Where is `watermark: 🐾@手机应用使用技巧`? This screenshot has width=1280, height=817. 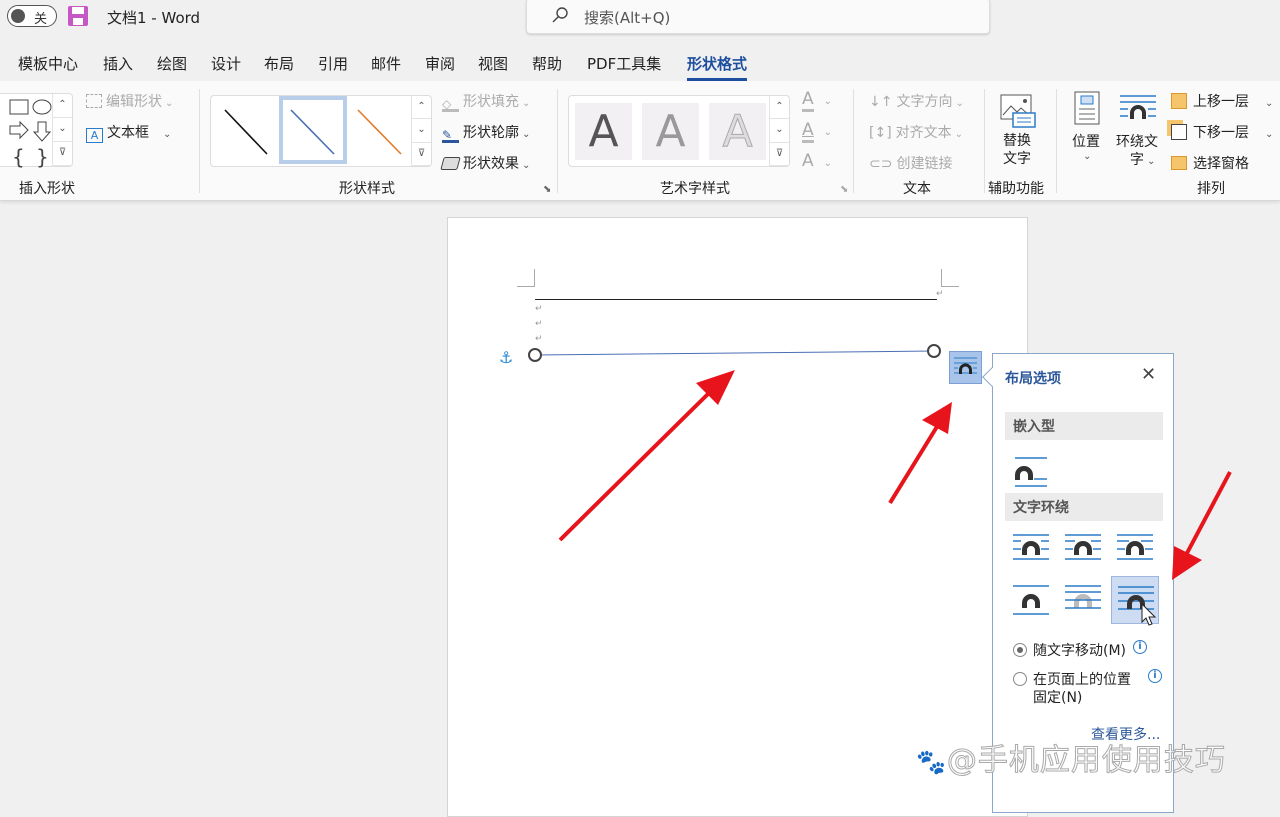
watermark: 🐾@手机应用使用技巧 is located at coordinates (1071, 757).